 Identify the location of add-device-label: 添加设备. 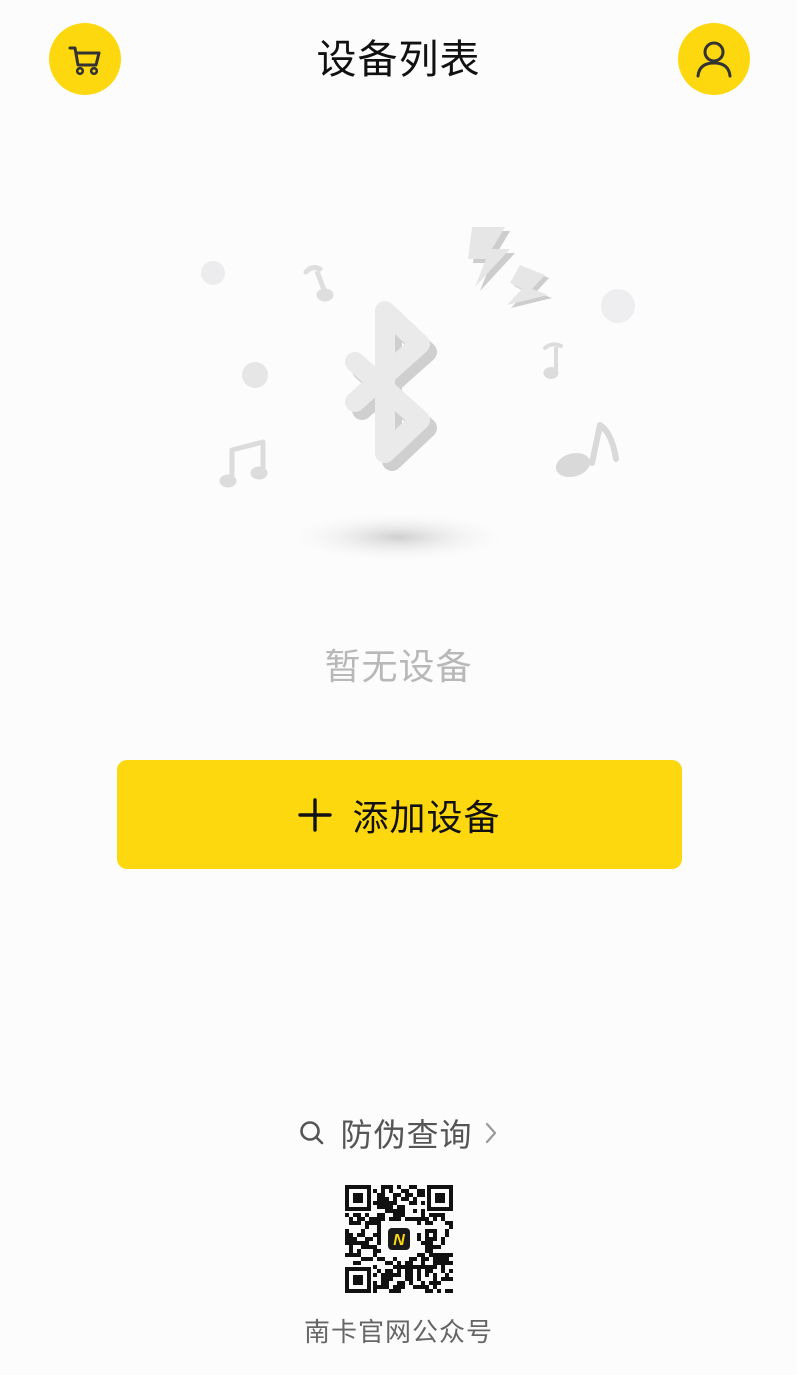
(426, 818).